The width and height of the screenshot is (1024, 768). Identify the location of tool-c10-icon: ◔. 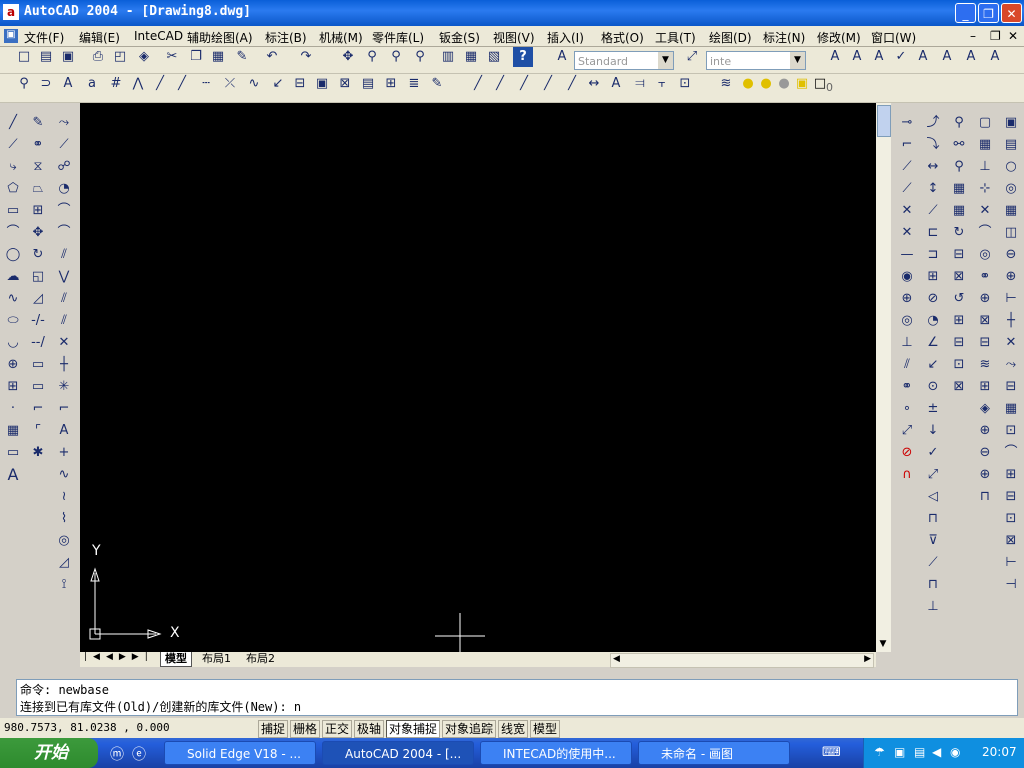
(933, 321).